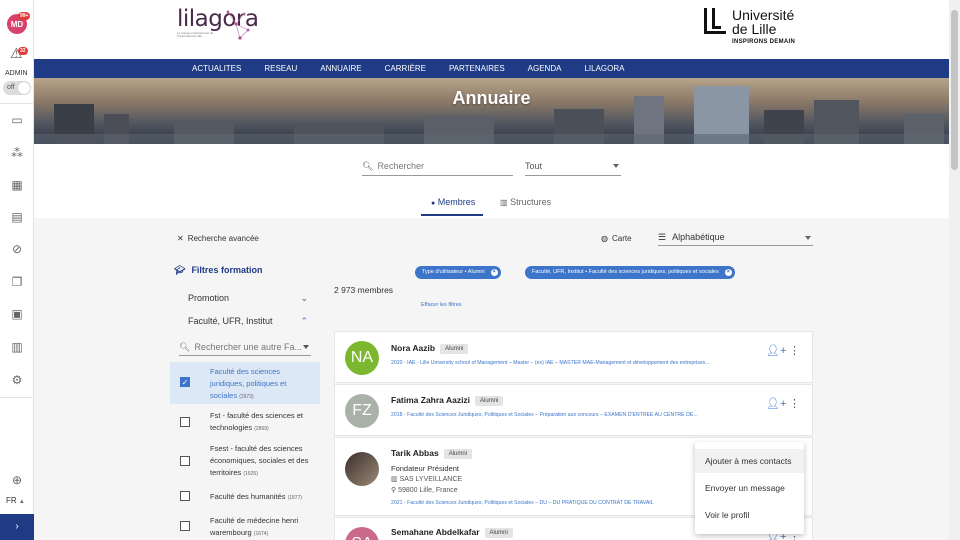  What do you see at coordinates (415, 453) in the screenshot?
I see `member-name-text: Tarik Abbas` at bounding box center [415, 453].